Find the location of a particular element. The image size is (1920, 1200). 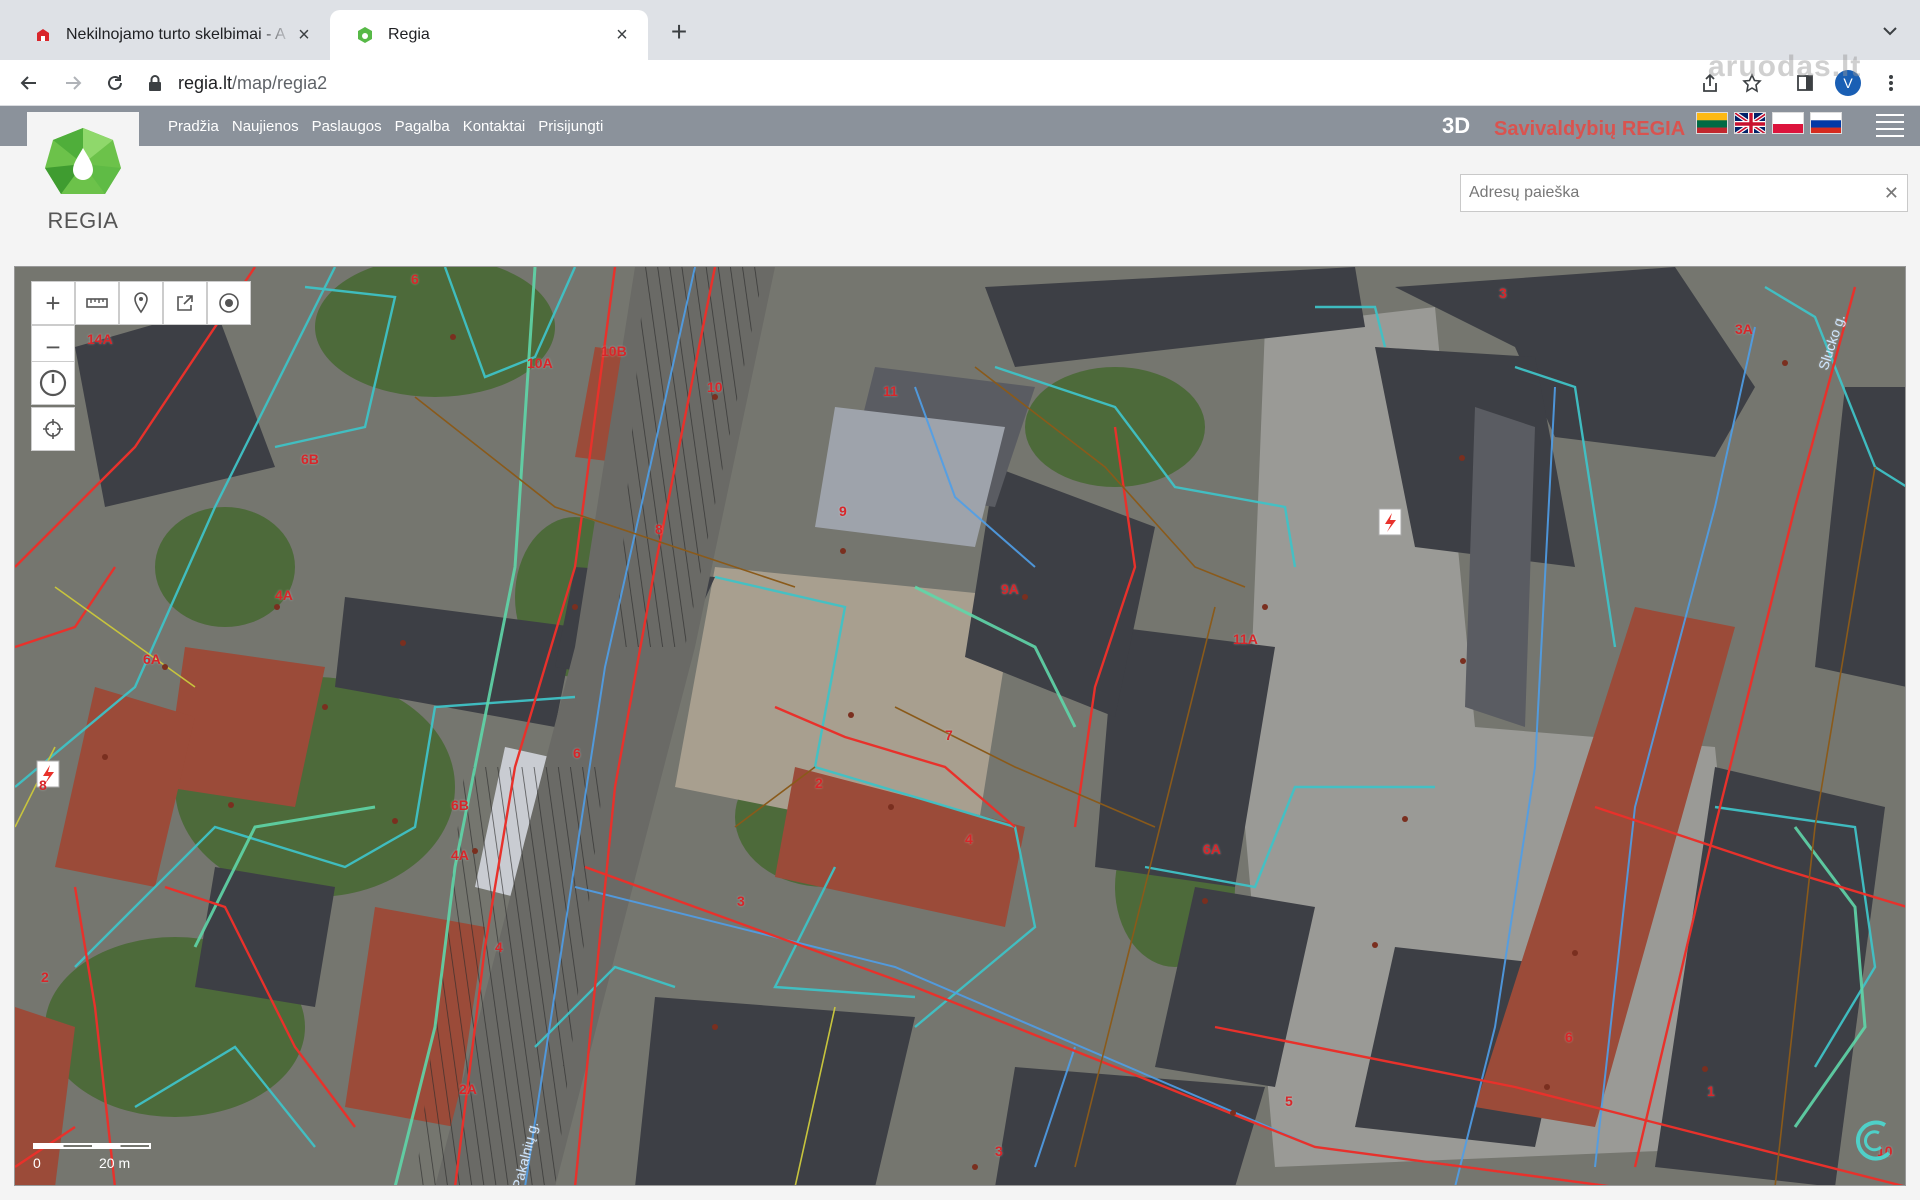

reload-icon is located at coordinates (115, 82).